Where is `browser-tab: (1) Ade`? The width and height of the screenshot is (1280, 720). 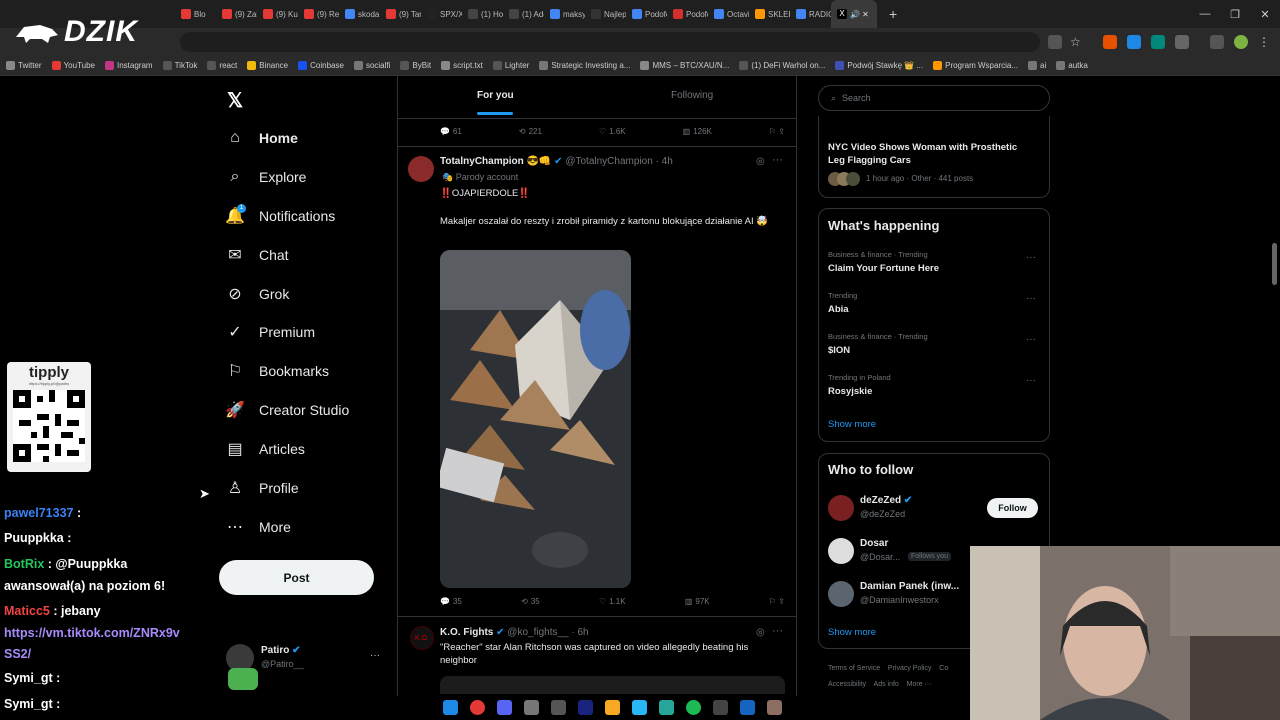
browser-tab: (1) Ade is located at coordinates (523, 14).